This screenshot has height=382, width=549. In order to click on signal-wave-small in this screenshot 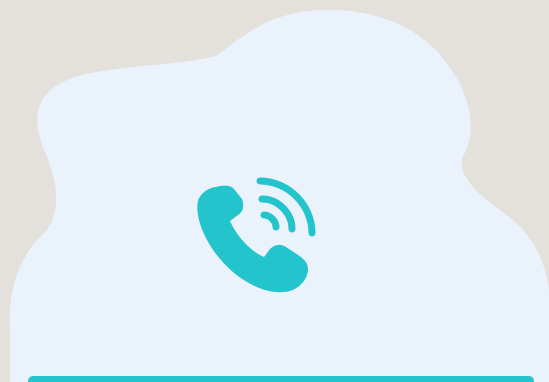, I will do `click(270, 221)`.